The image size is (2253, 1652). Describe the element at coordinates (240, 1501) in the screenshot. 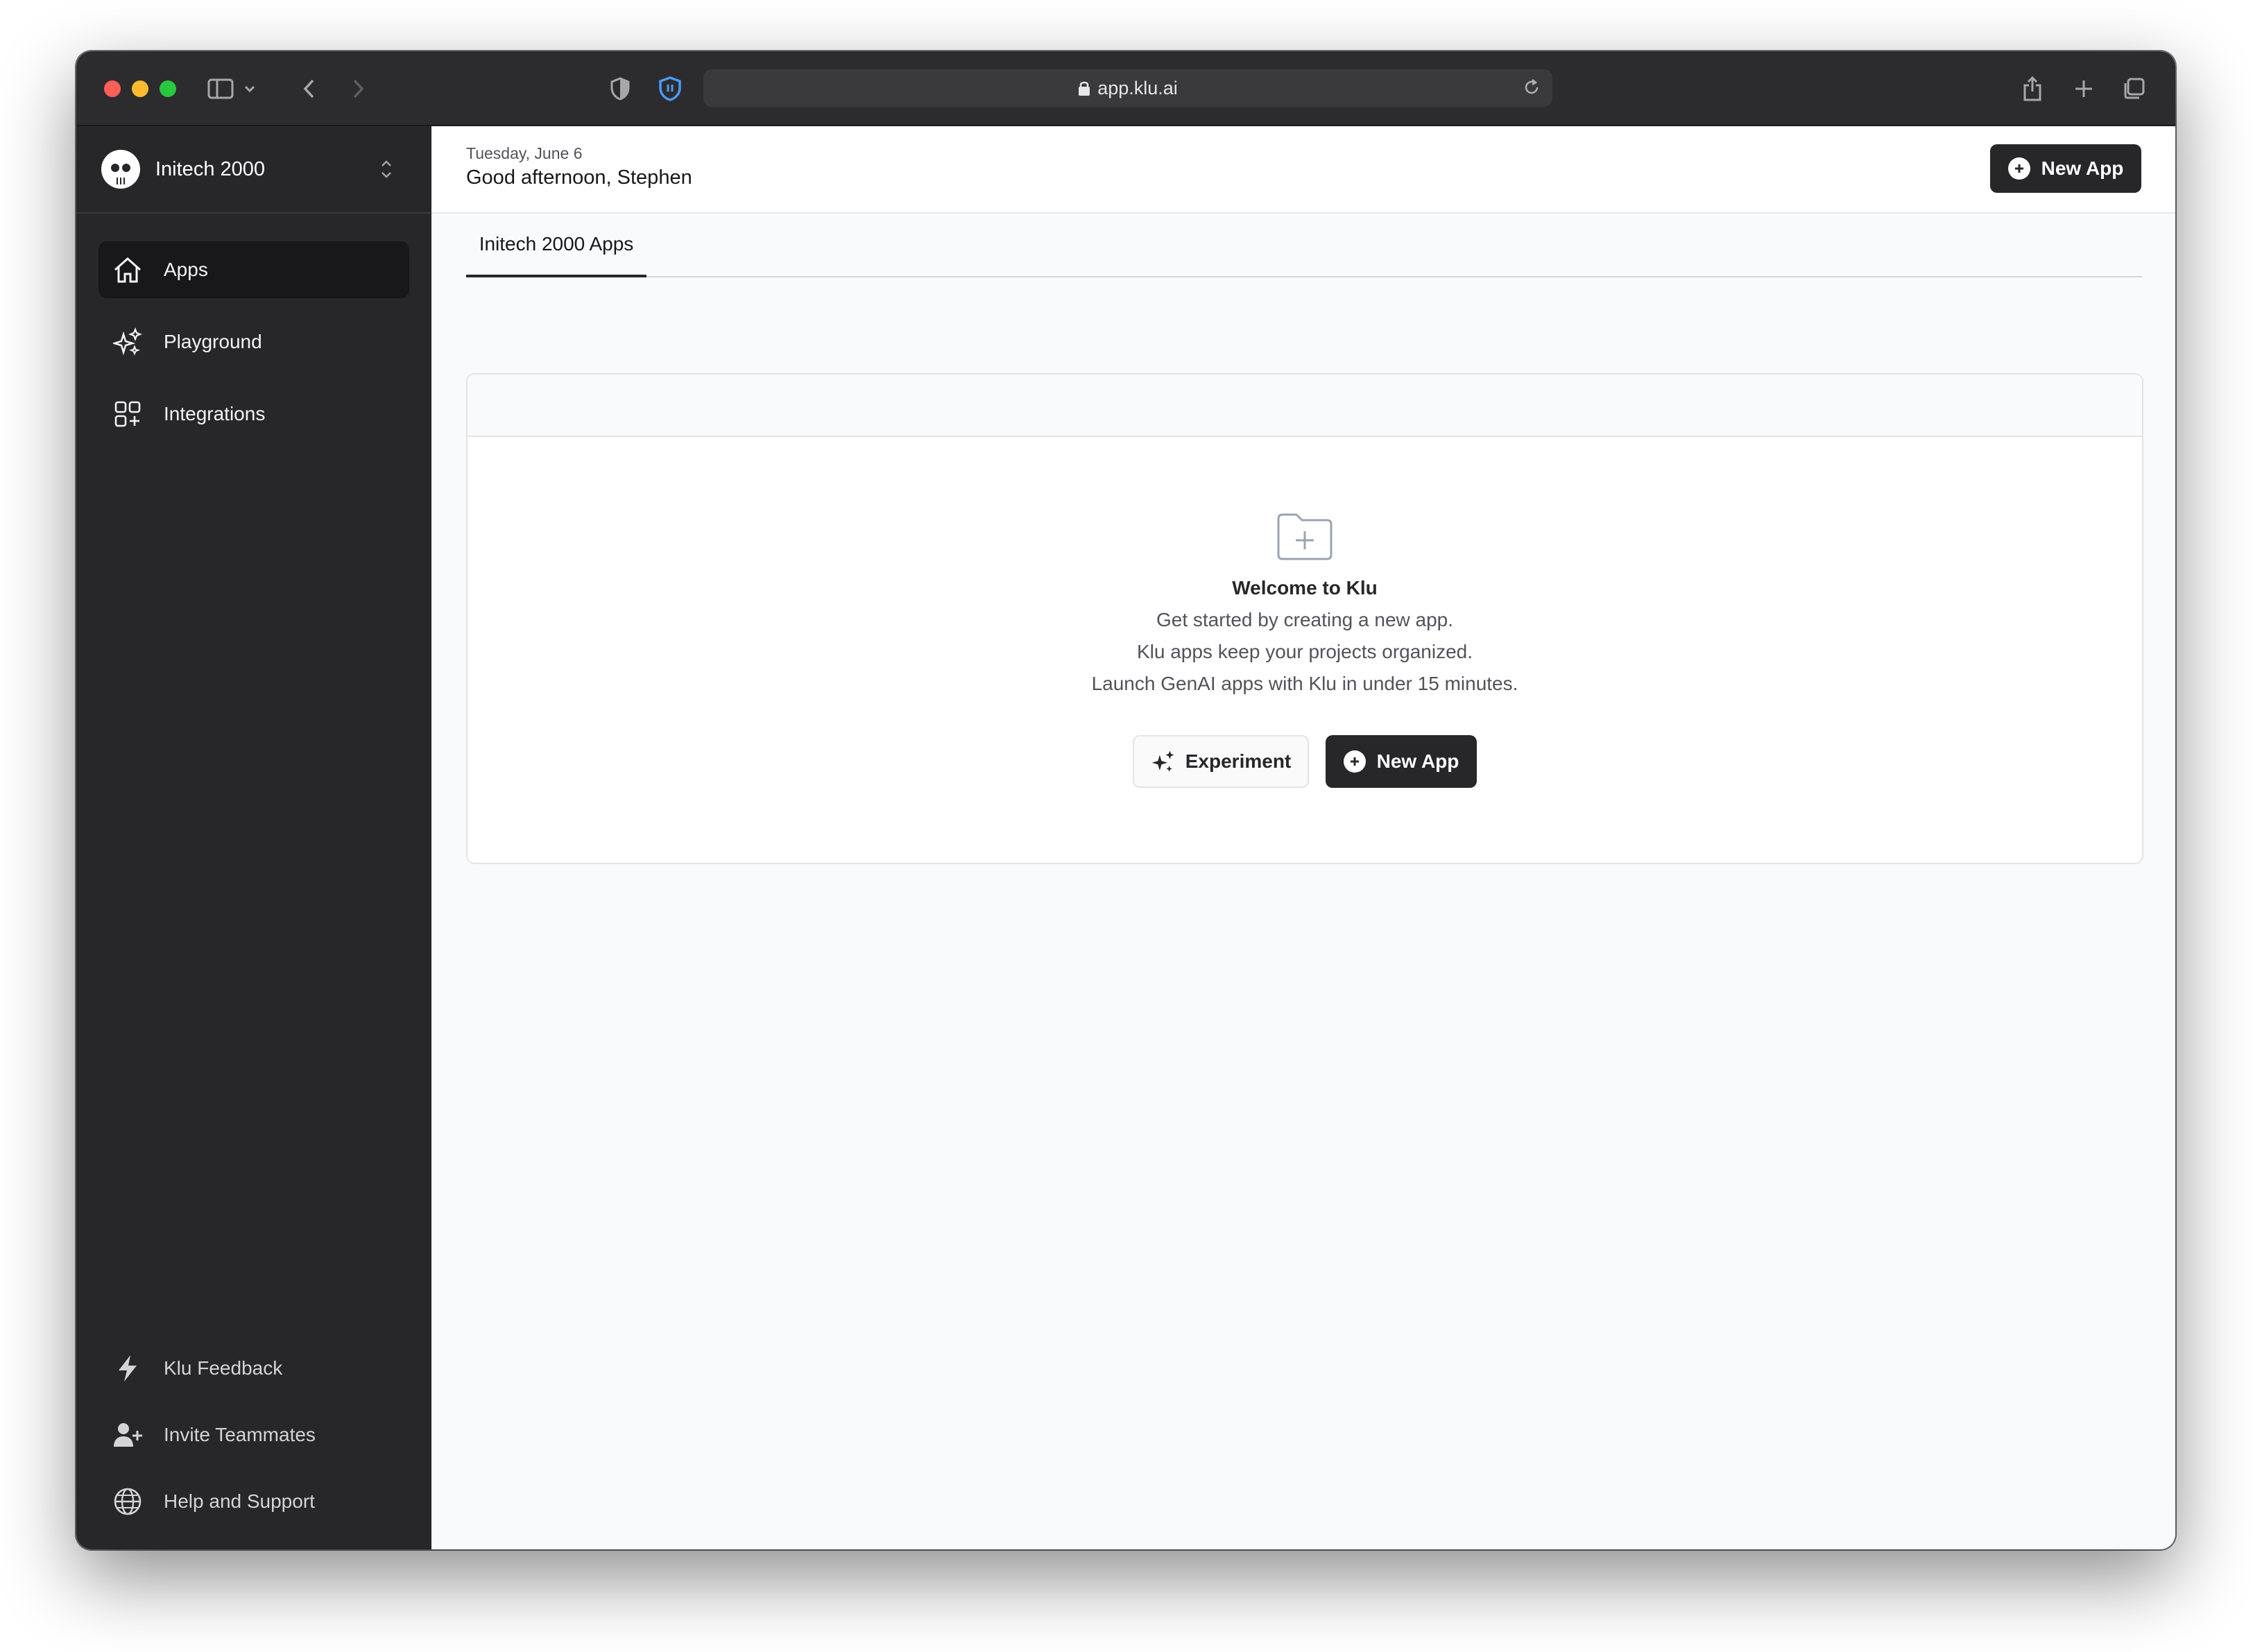

I see `sidebar-item-label: Help and Support` at that location.